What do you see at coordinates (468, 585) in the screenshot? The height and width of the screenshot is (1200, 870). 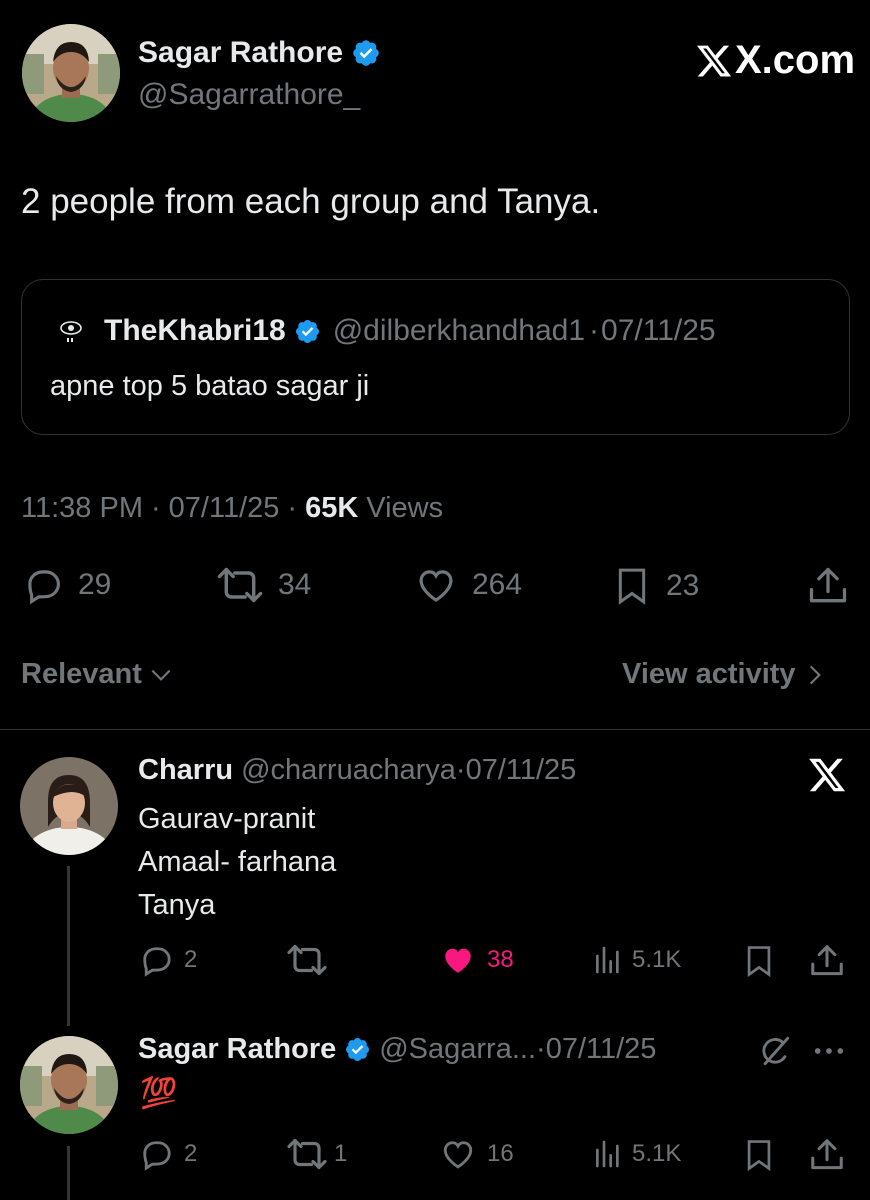 I see `like-button: 264` at bounding box center [468, 585].